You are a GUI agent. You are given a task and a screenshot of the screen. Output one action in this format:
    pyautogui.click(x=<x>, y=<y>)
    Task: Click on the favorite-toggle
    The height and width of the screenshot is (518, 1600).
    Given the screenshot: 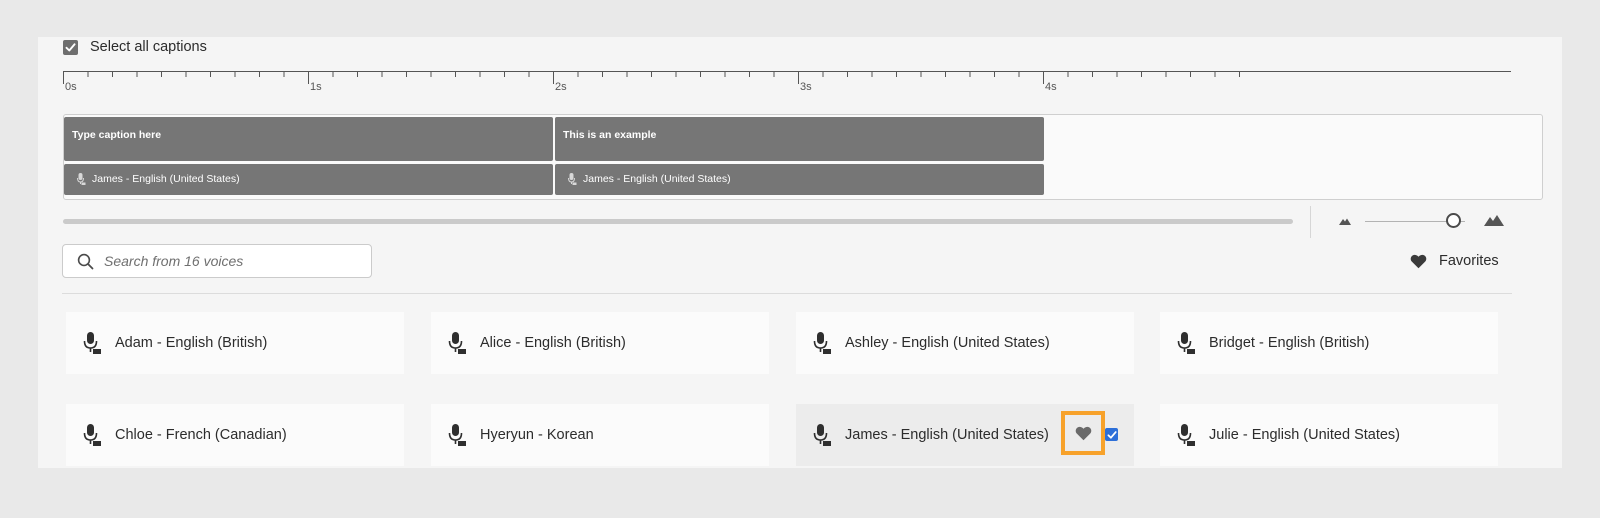 What is the action you would take?
    pyautogui.click(x=1083, y=433)
    